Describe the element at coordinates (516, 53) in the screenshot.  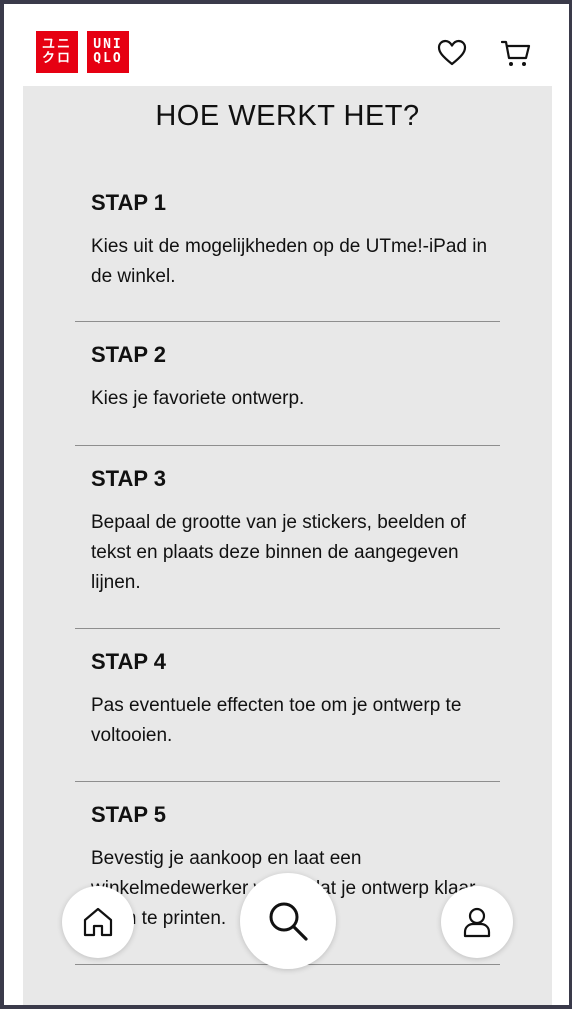
I see `cart-icon` at that location.